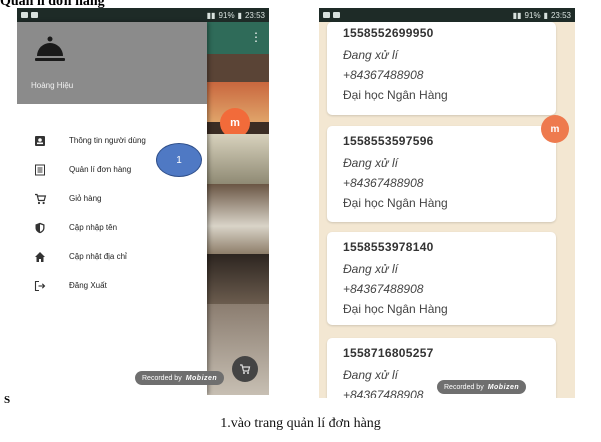 The image size is (601, 442). What do you see at coordinates (50, 48) in the screenshot?
I see `food-cloche-icon` at bounding box center [50, 48].